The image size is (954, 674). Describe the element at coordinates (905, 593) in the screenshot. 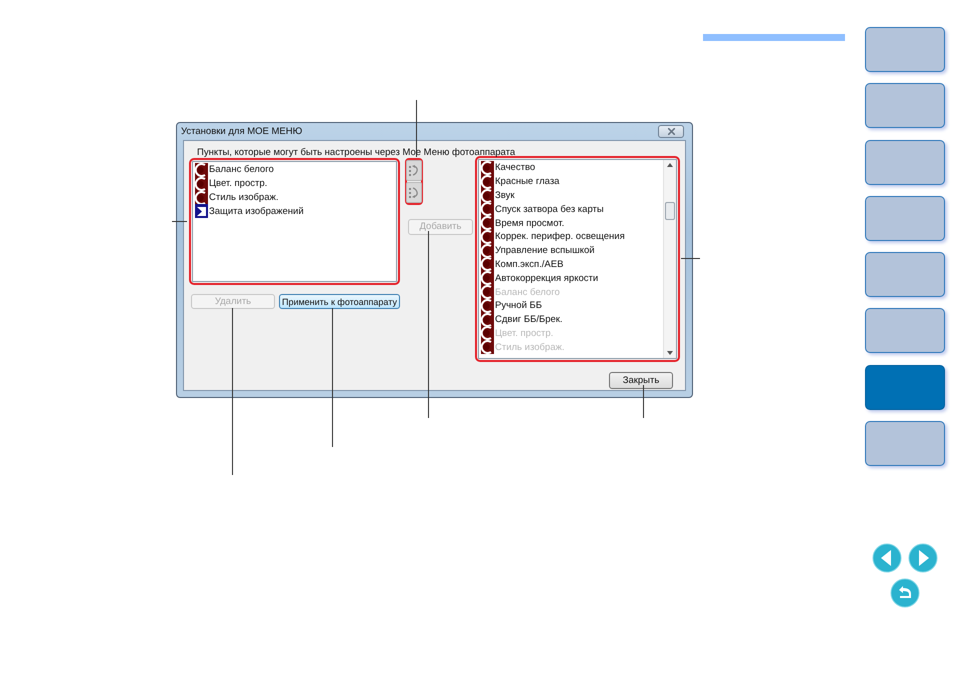

I see `return-icon` at that location.